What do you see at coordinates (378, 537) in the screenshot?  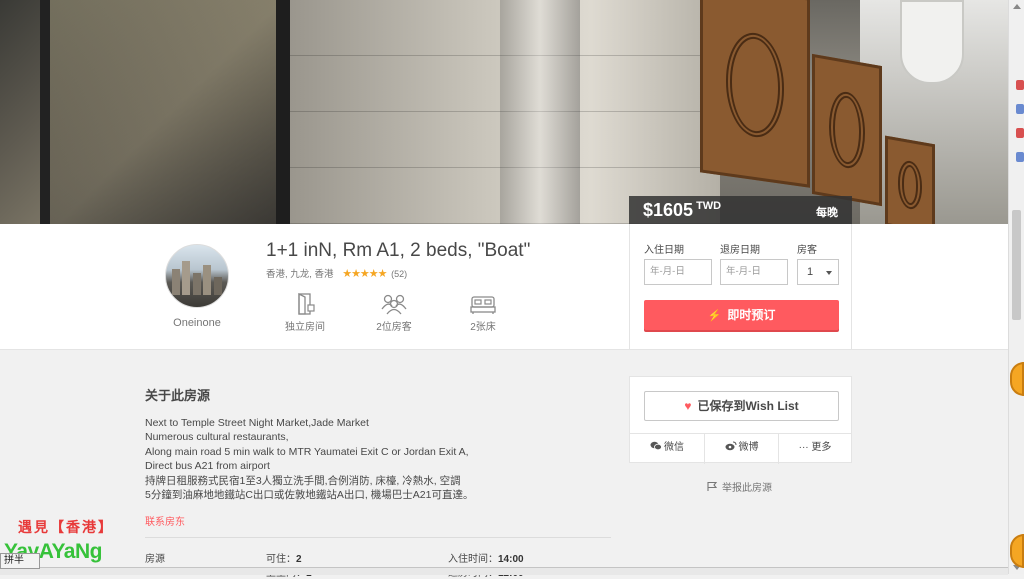 I see `section-divider` at bounding box center [378, 537].